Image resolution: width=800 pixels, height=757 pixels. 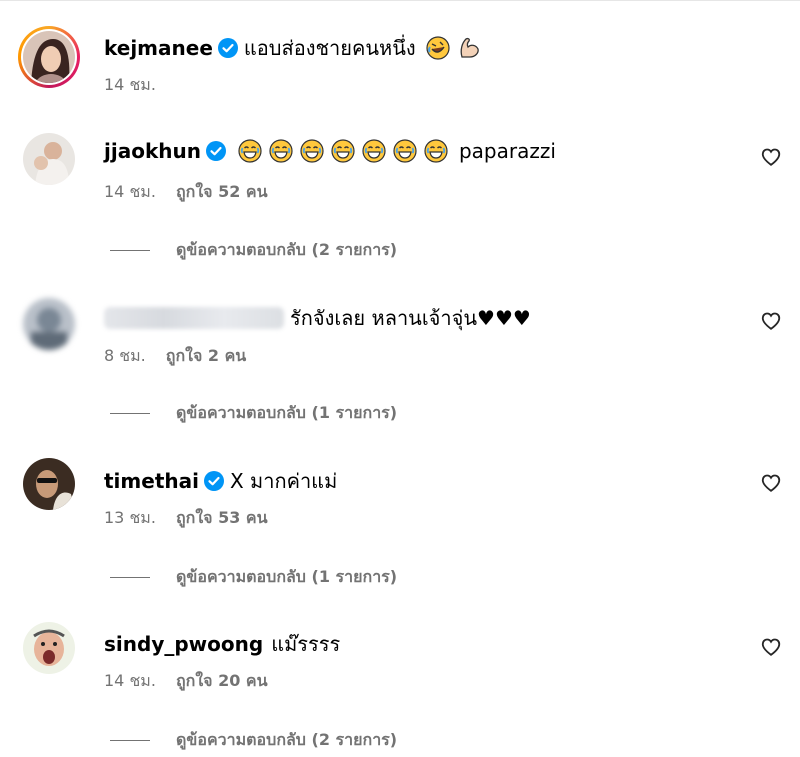 What do you see at coordinates (400, 0) in the screenshot?
I see `top-divider` at bounding box center [400, 0].